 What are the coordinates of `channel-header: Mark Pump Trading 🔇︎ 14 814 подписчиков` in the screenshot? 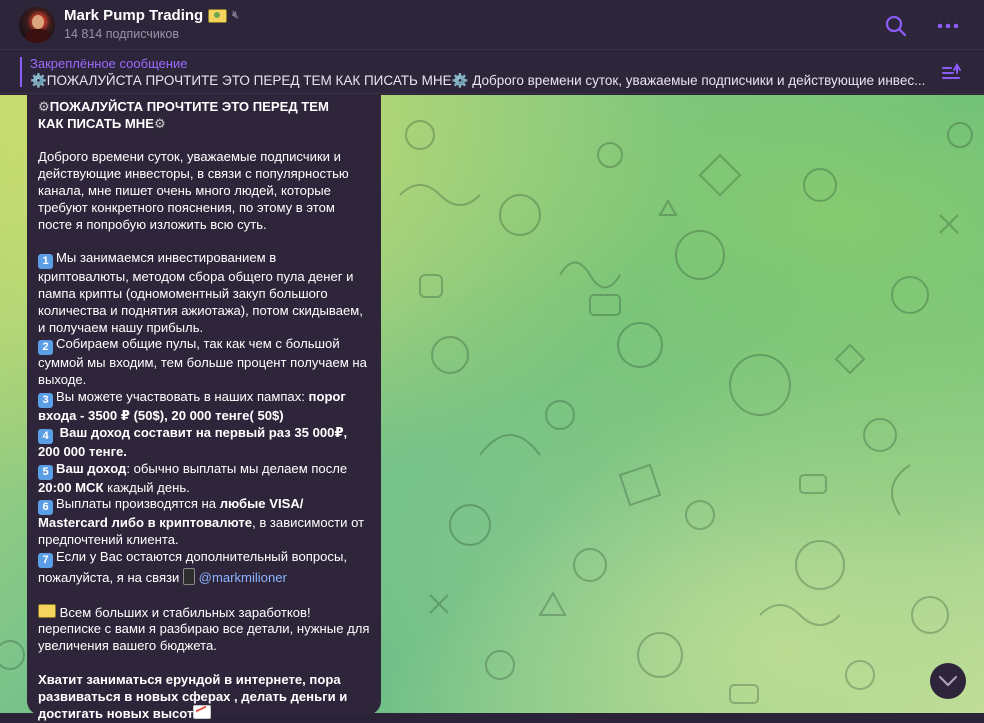 It's located at (492, 25).